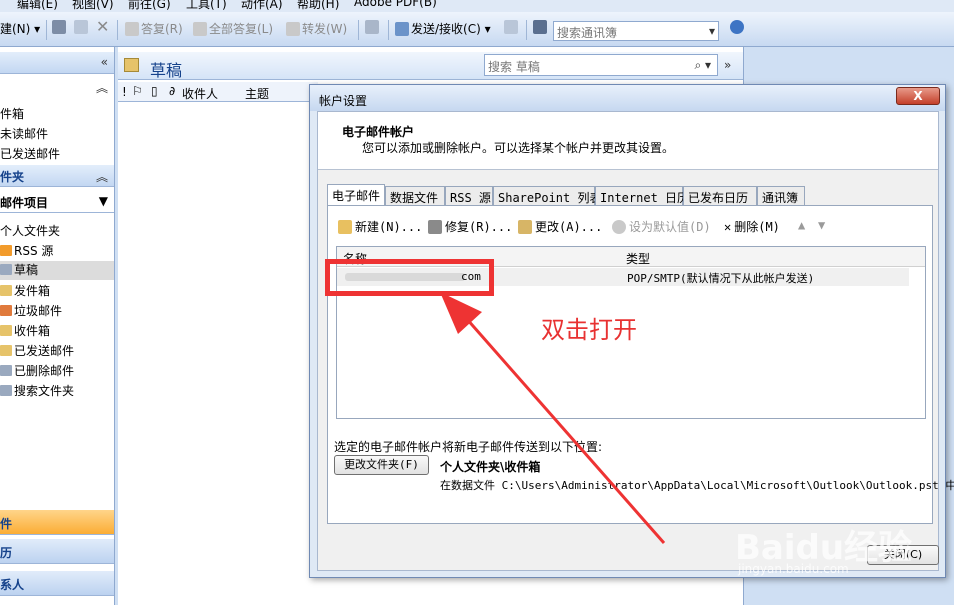  Describe the element at coordinates (553, 418) in the screenshot. I see `annotation-arrow` at that location.